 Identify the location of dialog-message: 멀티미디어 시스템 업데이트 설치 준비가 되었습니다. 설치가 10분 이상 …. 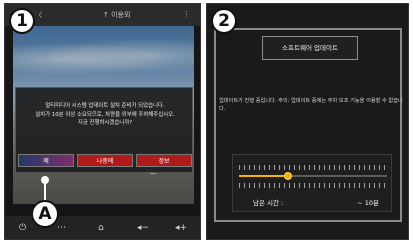
(105, 115).